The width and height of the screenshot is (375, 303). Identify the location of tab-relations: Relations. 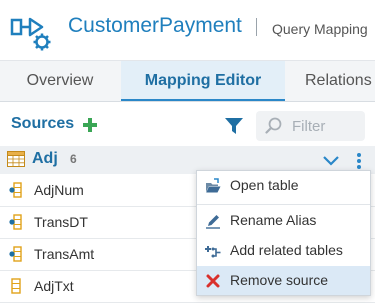
(340, 81).